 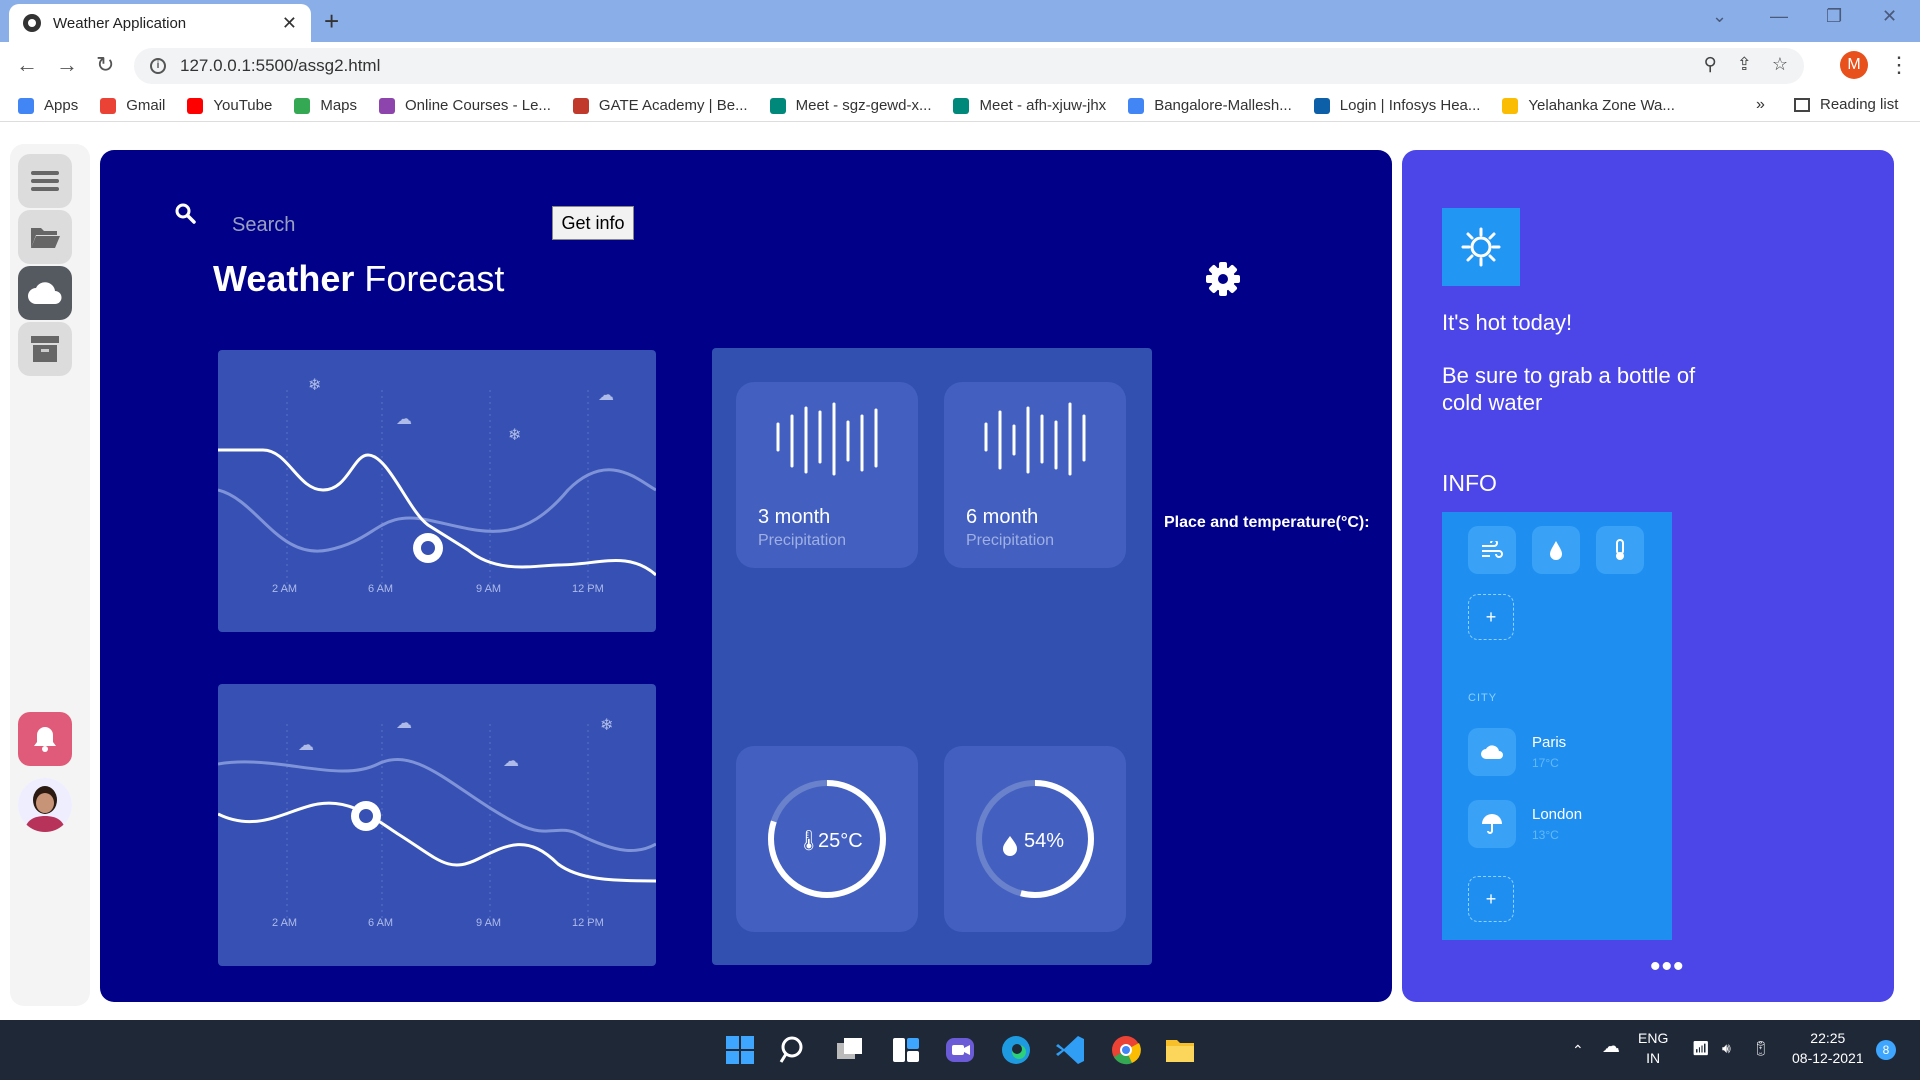 What do you see at coordinates (1719, 16) in the screenshot?
I see `tab-search-icon: ⌄` at bounding box center [1719, 16].